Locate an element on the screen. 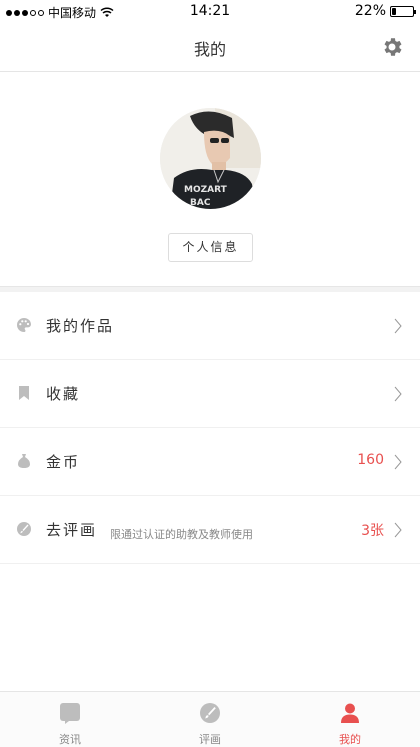 Image resolution: width=420 pixels, height=747 pixels. tab-label: 我的 is located at coordinates (350, 739).